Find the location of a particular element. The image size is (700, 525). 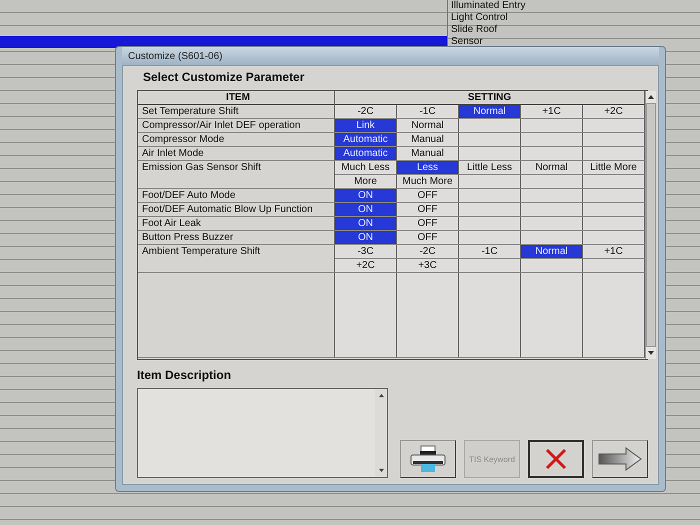

table-cell: Compressor Mode is located at coordinates (236, 140).